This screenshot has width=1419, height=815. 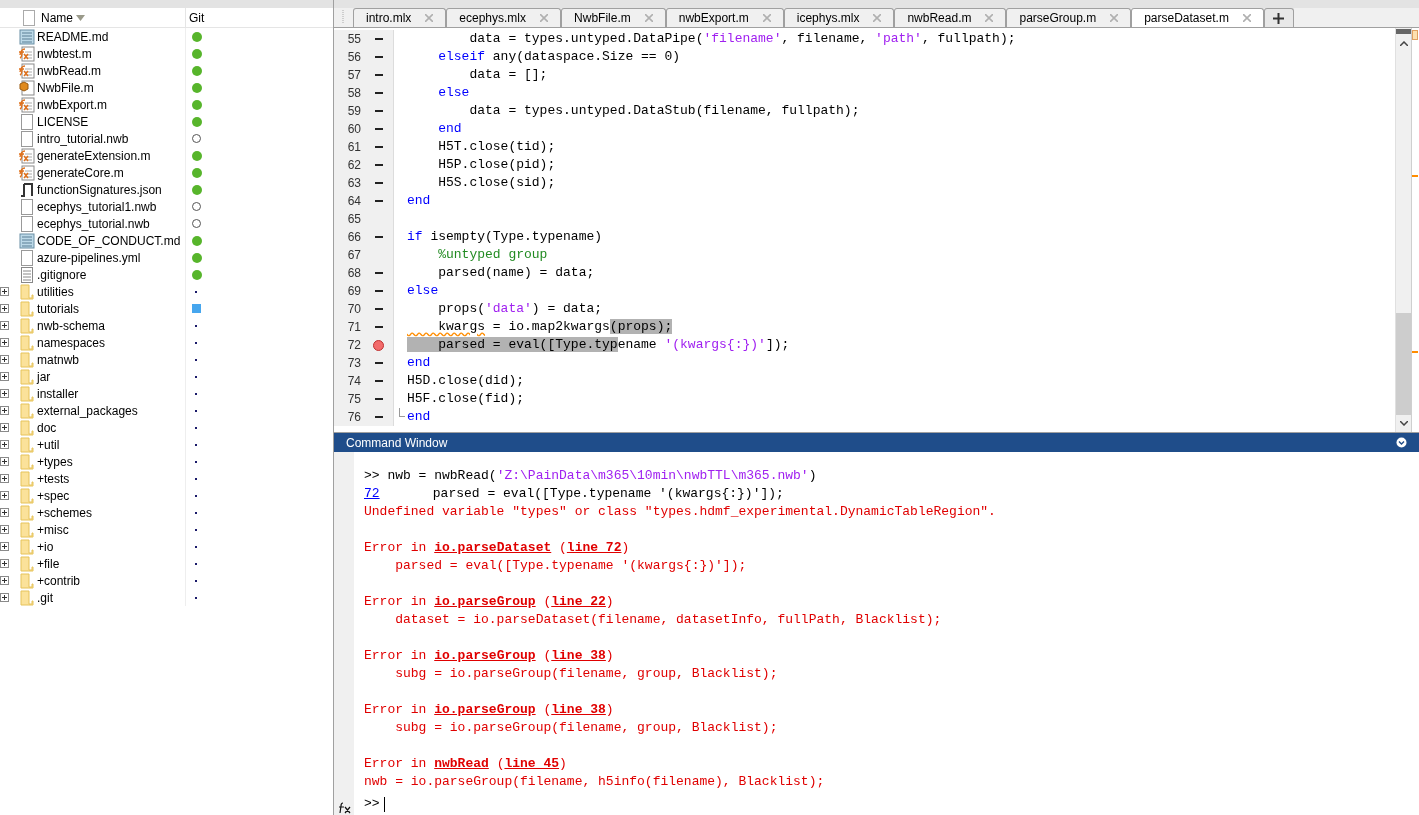 I want to click on file-row: CODE_OF_CONDUCT.md, so click(x=166, y=240).